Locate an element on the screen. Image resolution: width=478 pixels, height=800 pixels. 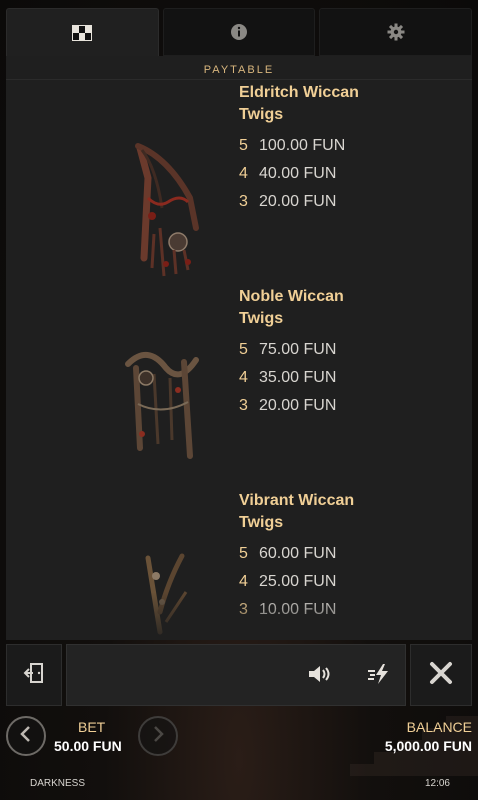
checkered-grid-icon is located at coordinates (82, 33).